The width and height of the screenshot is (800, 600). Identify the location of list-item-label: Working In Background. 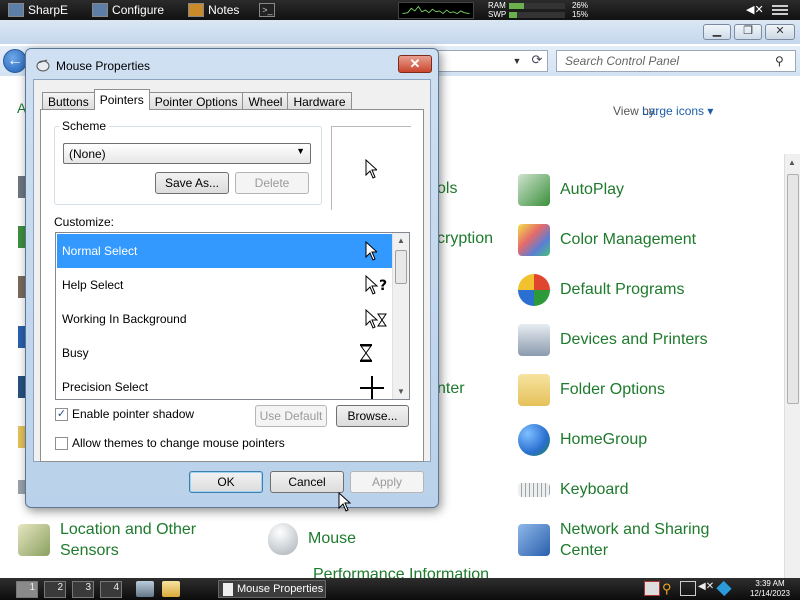
(124, 319).